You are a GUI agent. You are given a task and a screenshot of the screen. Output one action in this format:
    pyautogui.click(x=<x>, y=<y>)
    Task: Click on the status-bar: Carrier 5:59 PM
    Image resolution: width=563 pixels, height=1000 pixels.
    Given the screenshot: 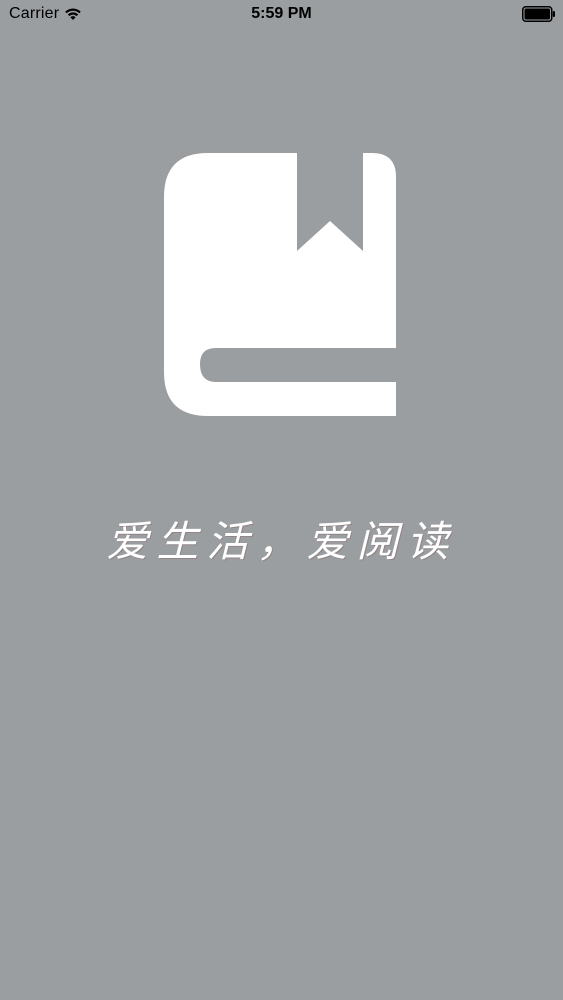 What is the action you would take?
    pyautogui.click(x=281, y=15)
    